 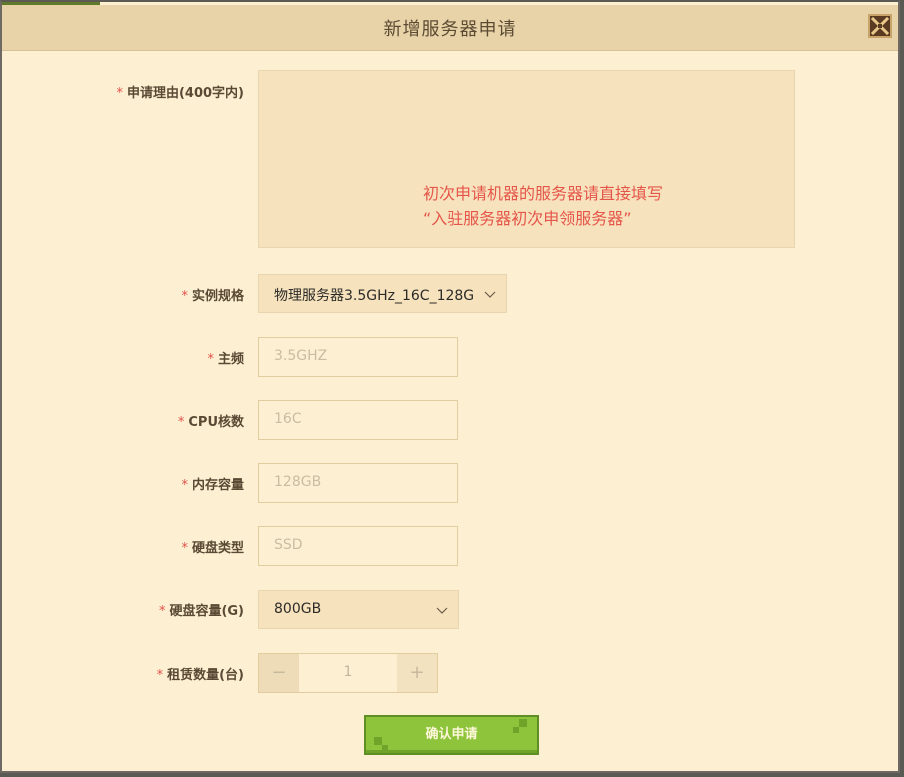 What do you see at coordinates (358, 609) in the screenshot?
I see `disk-capacity-select: 800GB` at bounding box center [358, 609].